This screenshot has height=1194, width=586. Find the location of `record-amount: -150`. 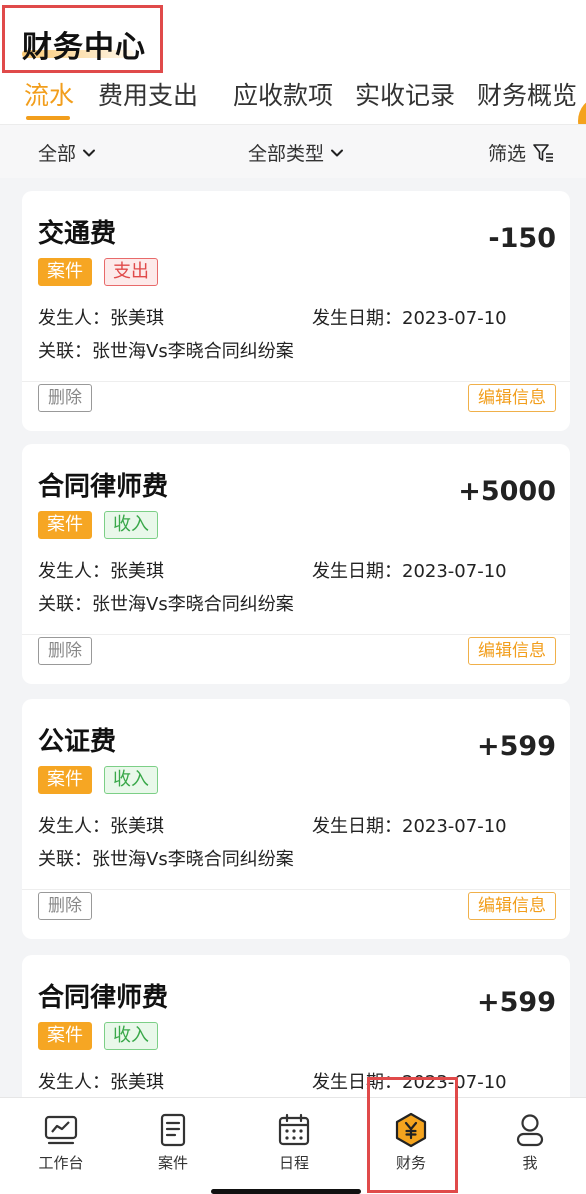

record-amount: -150 is located at coordinates (522, 238).